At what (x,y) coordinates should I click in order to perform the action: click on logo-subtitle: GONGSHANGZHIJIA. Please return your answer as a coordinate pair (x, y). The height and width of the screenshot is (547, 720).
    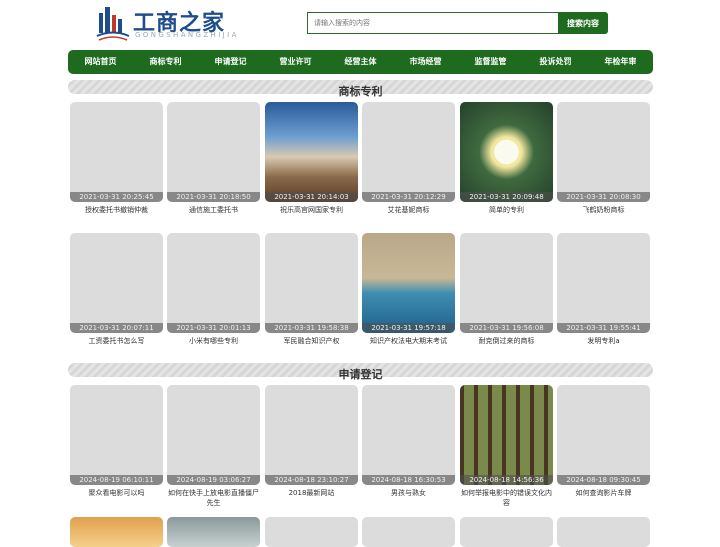
    Looking at the image, I should click on (187, 35).